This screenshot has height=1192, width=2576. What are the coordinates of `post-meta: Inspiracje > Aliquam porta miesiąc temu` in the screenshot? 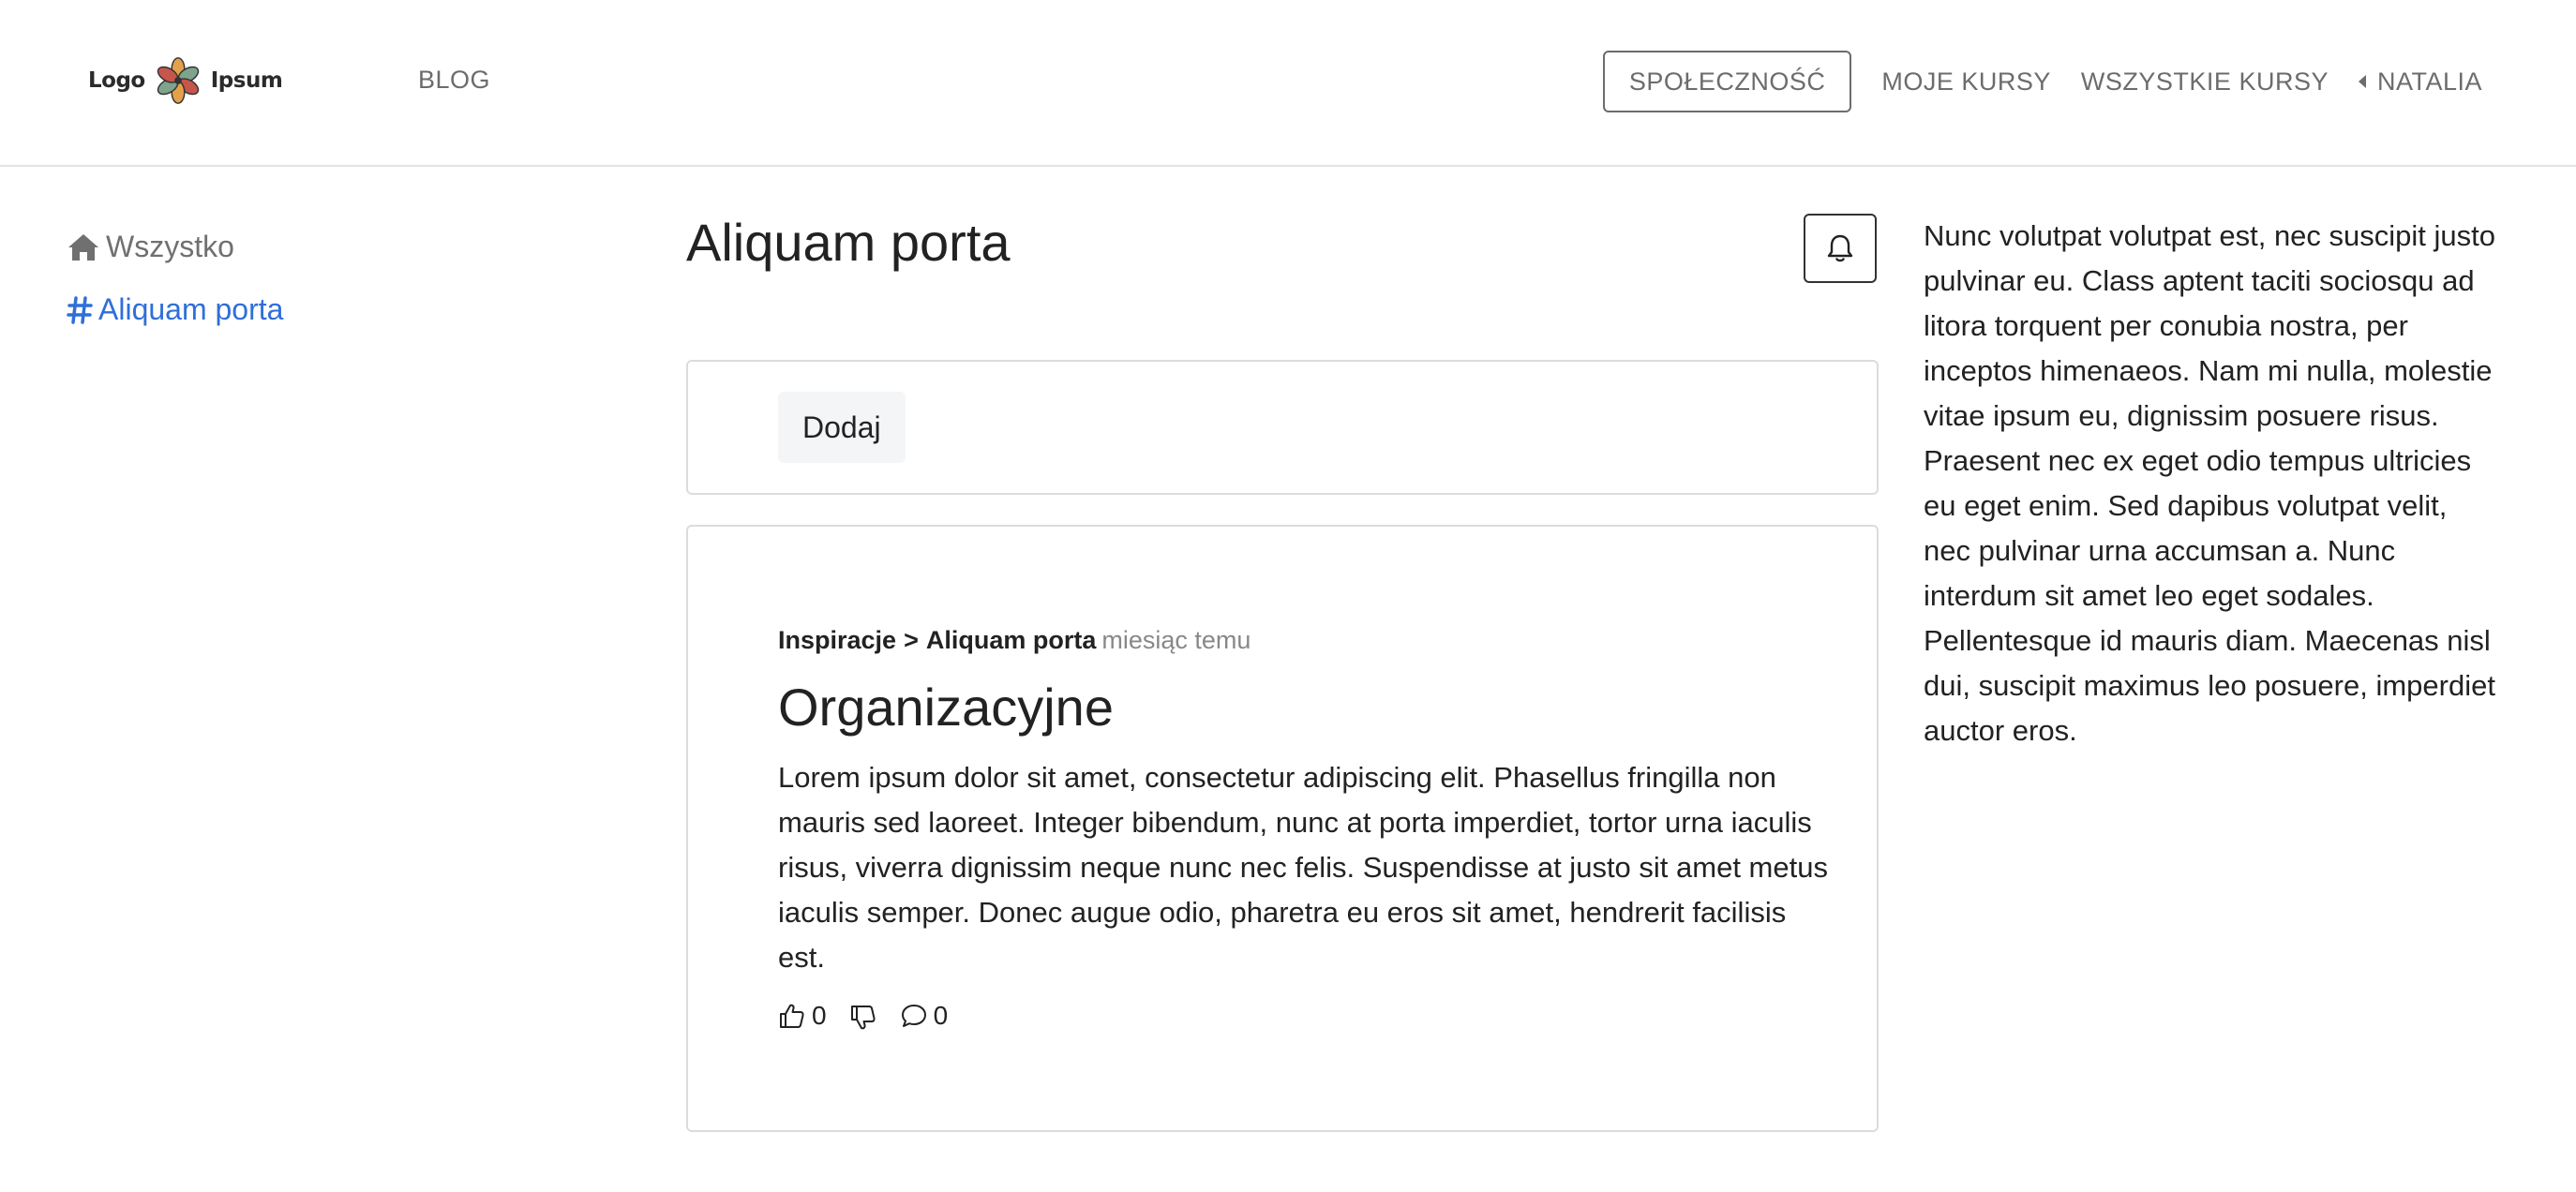 It's located at (1014, 640).